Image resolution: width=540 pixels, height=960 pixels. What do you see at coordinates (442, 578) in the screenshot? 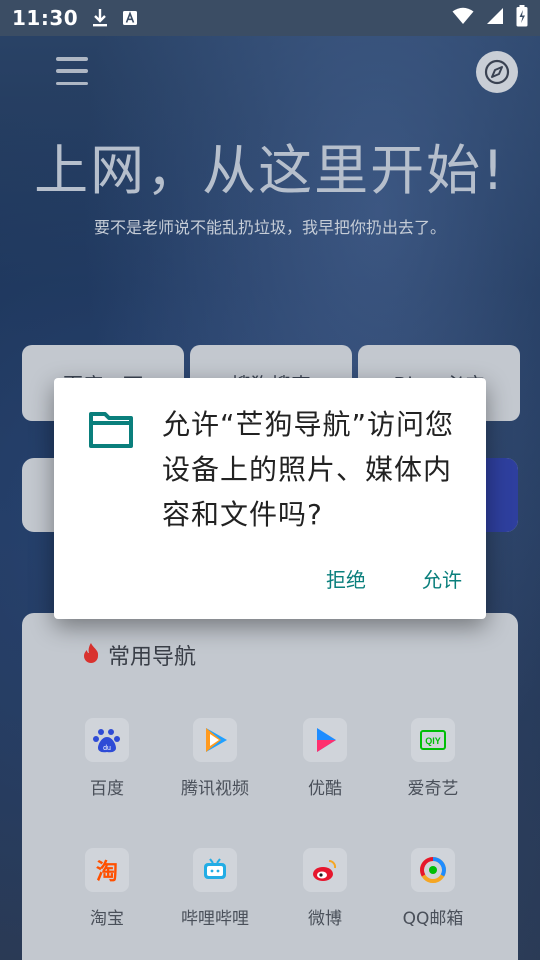
I see `allow-button: 允许` at bounding box center [442, 578].